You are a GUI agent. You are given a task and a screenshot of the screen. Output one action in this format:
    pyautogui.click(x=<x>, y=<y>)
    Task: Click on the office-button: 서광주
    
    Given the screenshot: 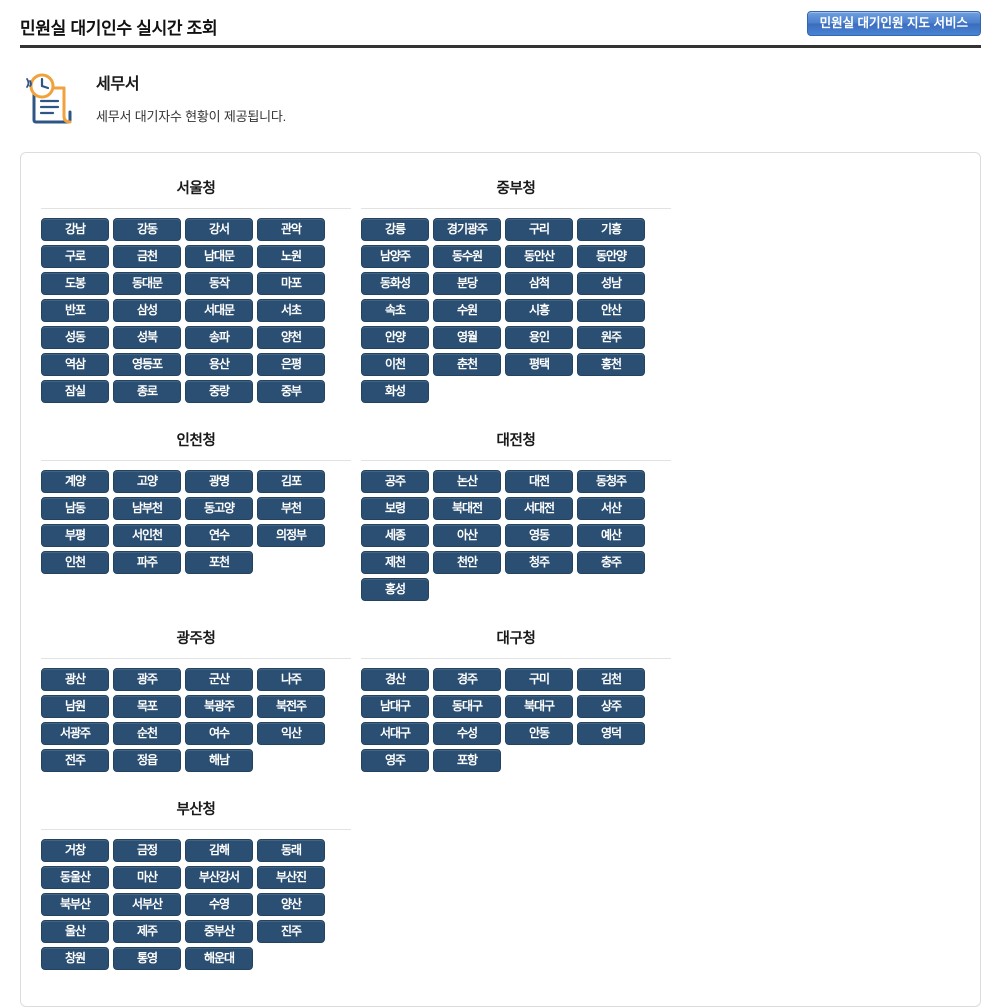 What is the action you would take?
    pyautogui.click(x=75, y=733)
    